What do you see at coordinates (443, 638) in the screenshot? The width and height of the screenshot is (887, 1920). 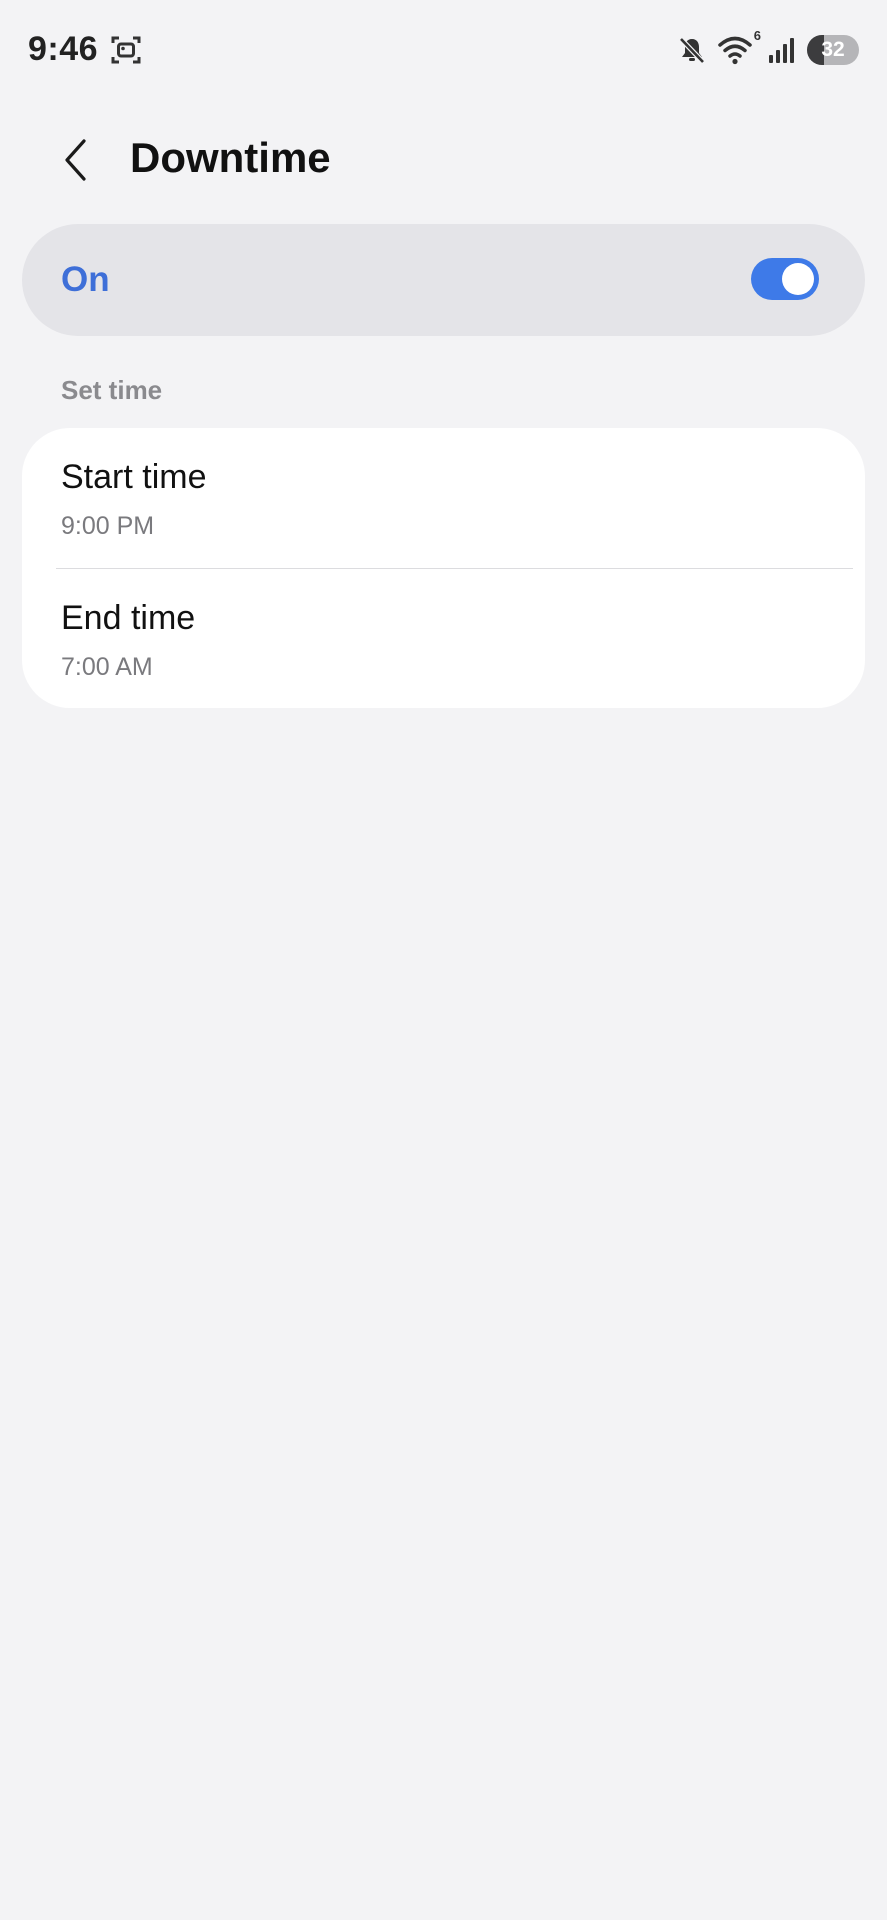 I see `end-time-row: End time 7:00 AM` at bounding box center [443, 638].